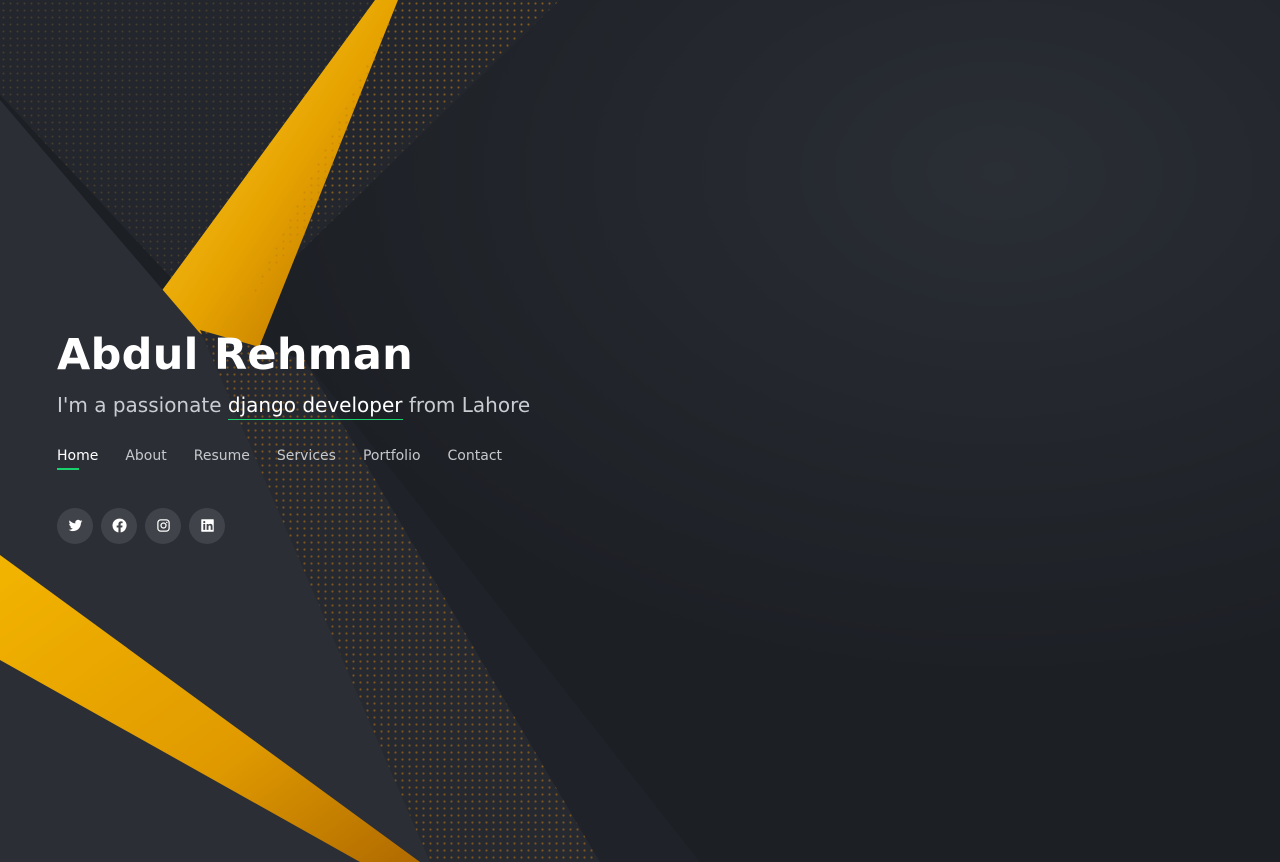 The image size is (1280, 862). Describe the element at coordinates (306, 459) in the screenshot. I see `nav-services: Services` at that location.